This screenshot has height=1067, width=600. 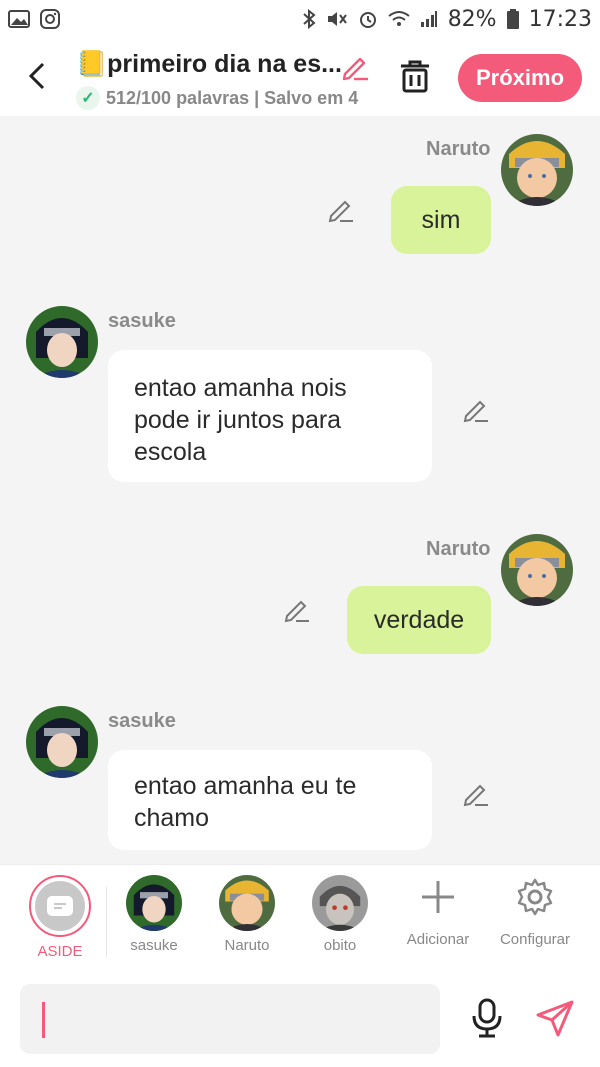 I want to click on plus-icon, so click(x=438, y=897).